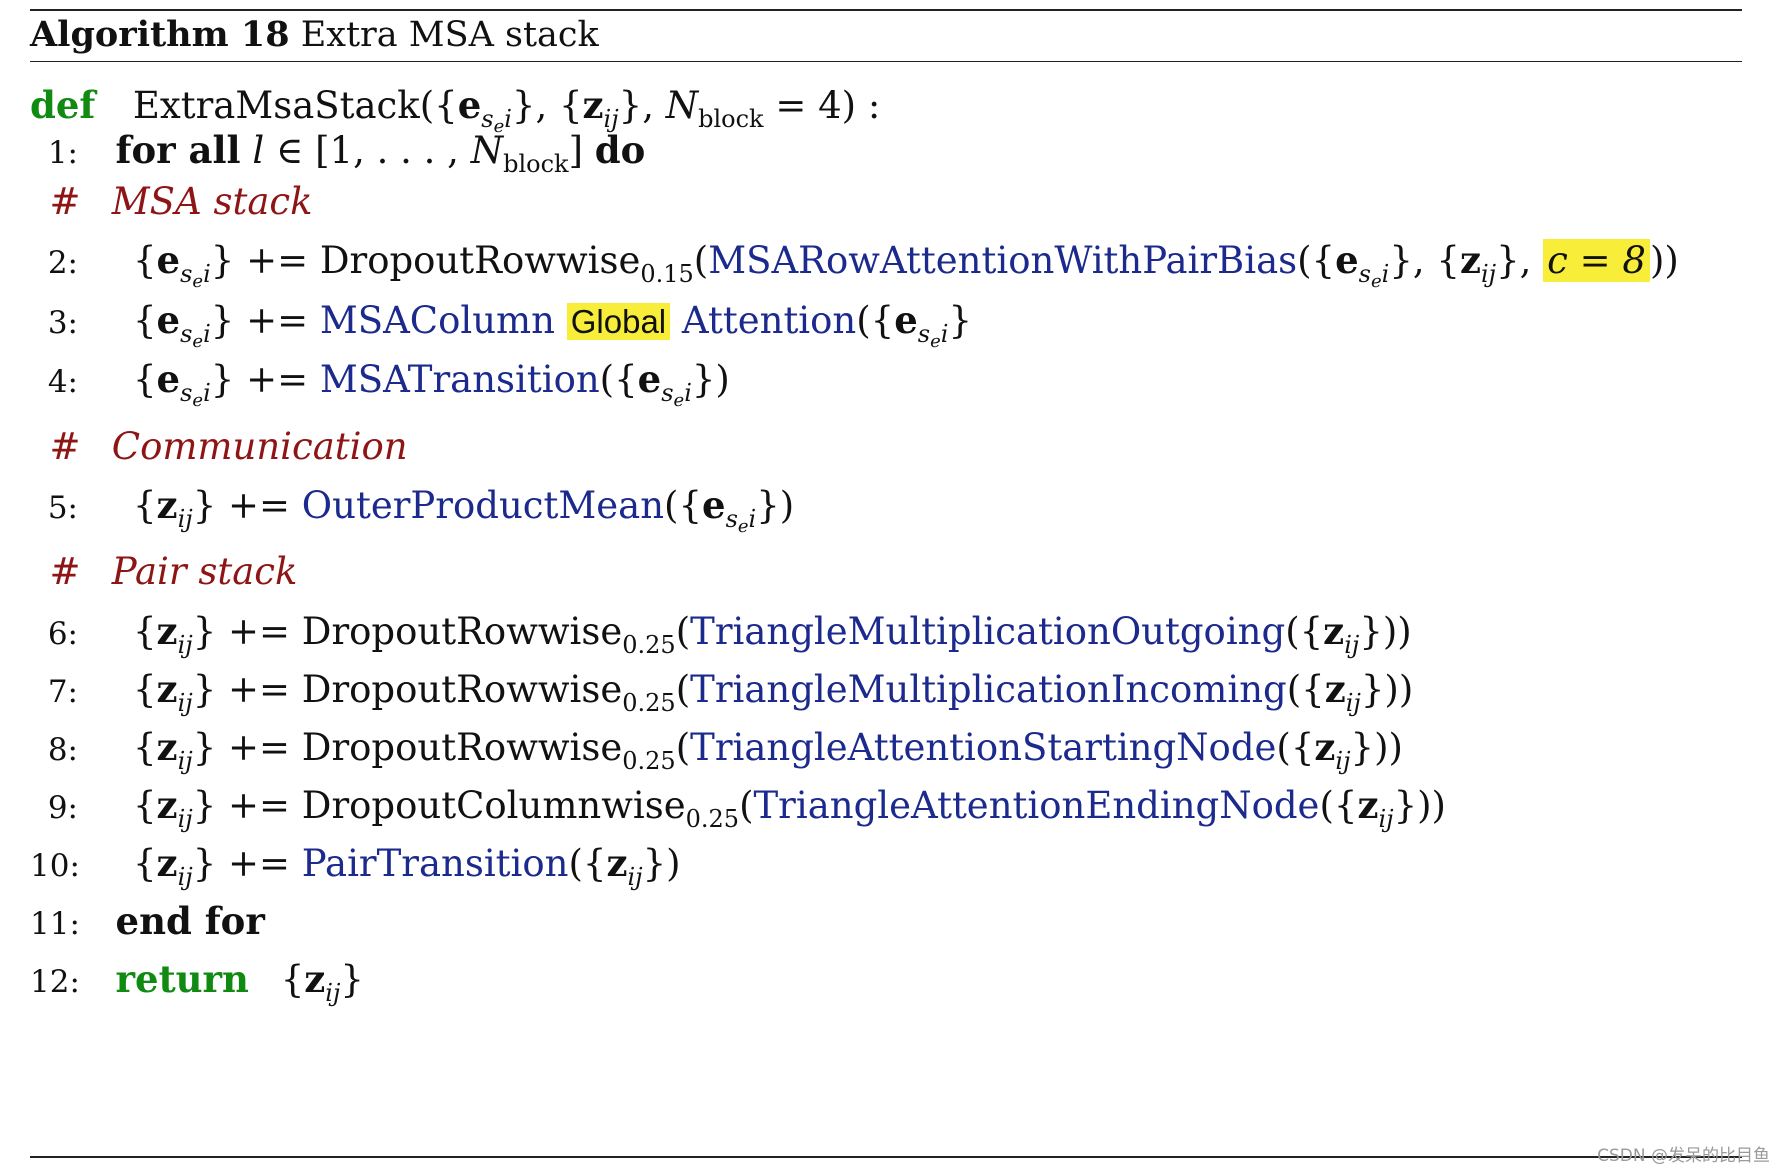 This screenshot has height=1172, width=1782. I want to click on algorithm-name: Extra MSA stack, so click(449, 35).